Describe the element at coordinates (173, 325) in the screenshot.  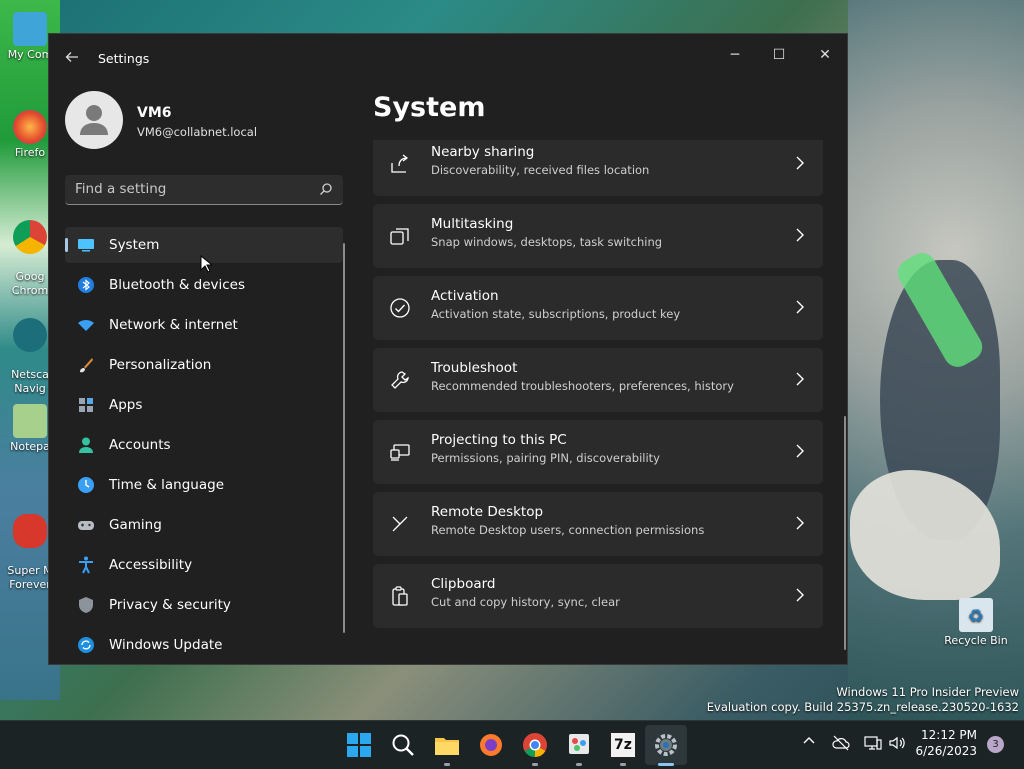
I see `sidebar-item-label: Network & internet` at that location.